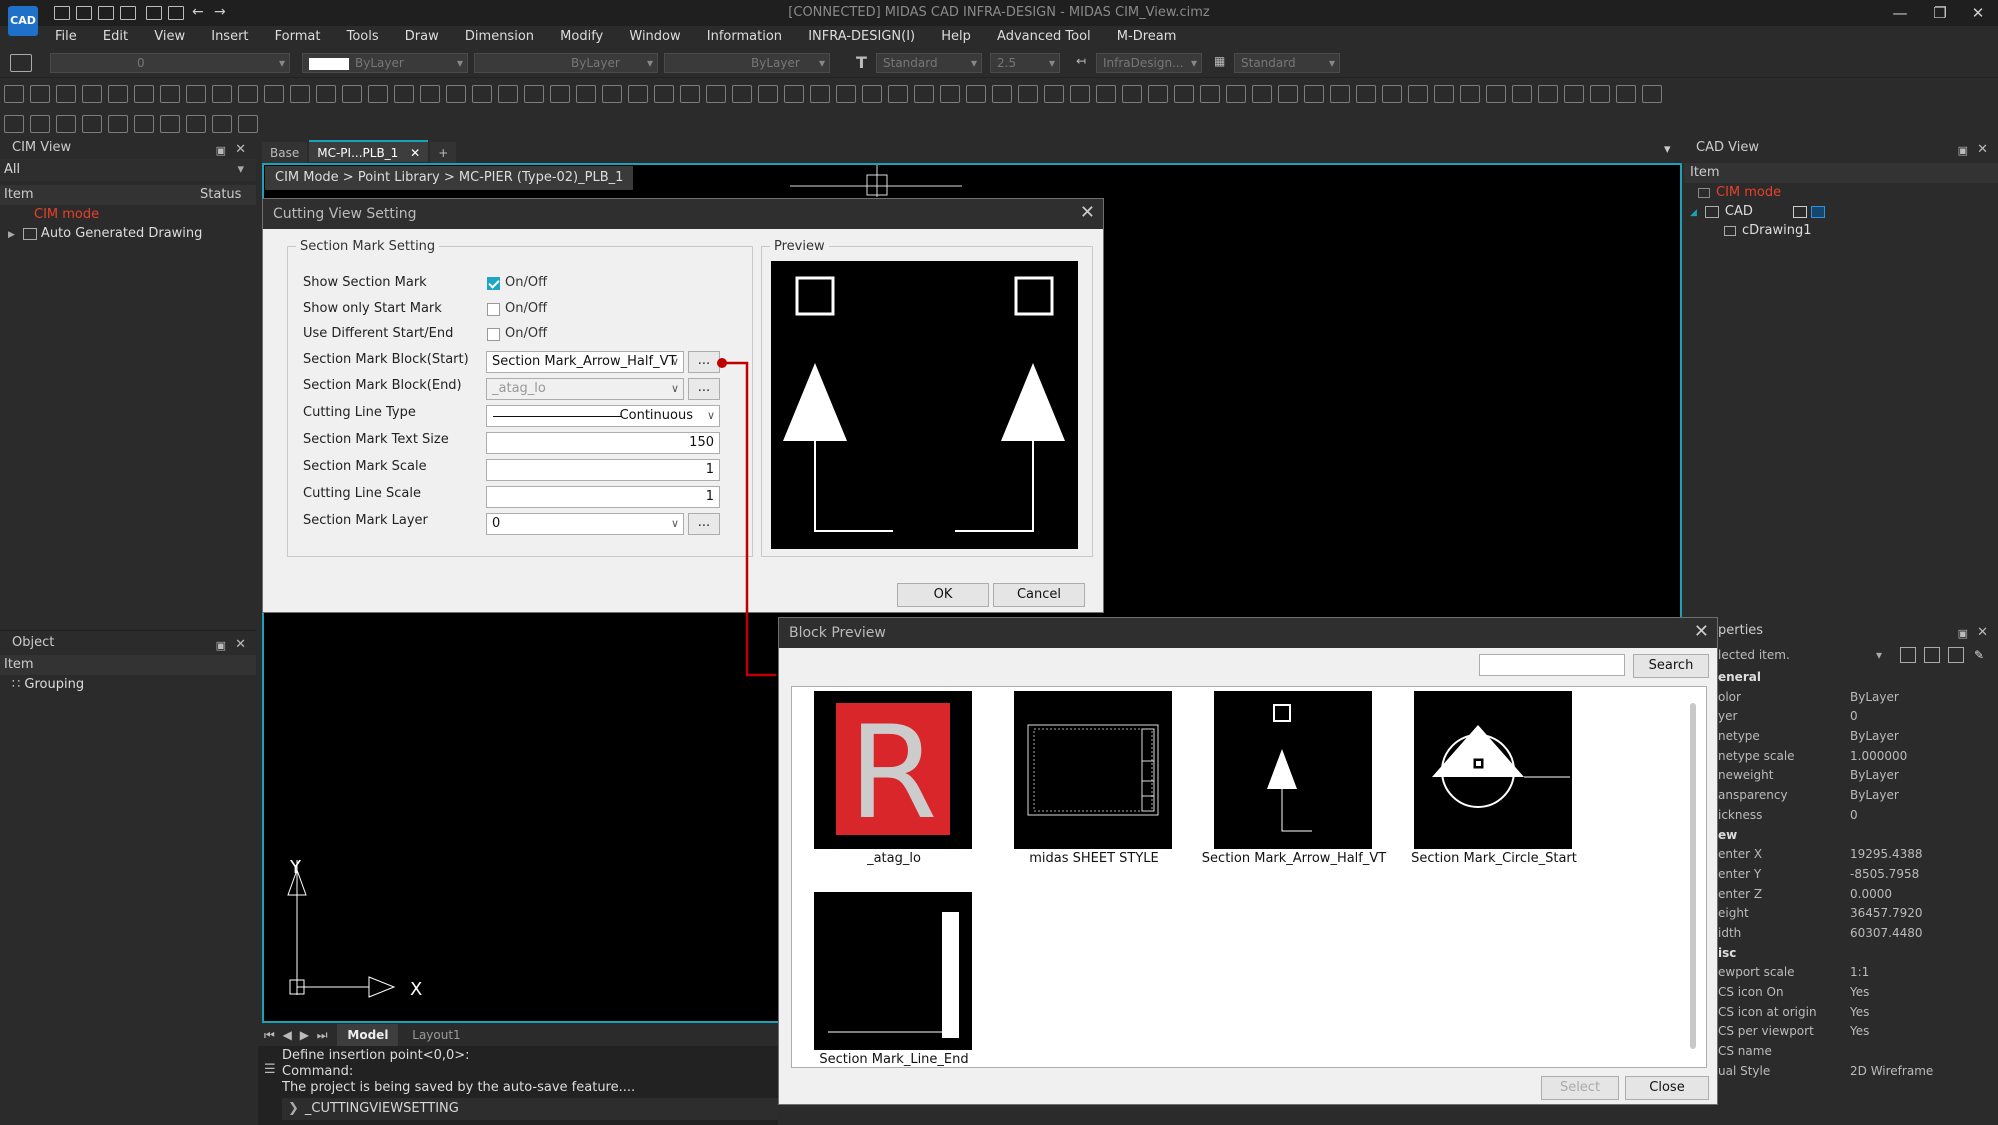 The image size is (1998, 1125). Describe the element at coordinates (493, 334) in the screenshot. I see `use-different-checkbox` at that location.